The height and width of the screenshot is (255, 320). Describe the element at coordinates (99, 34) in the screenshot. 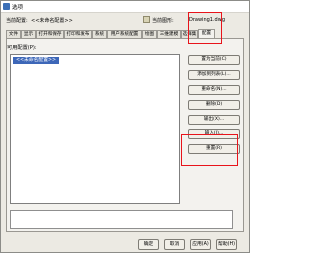

I see `tab-system: 系统` at that location.